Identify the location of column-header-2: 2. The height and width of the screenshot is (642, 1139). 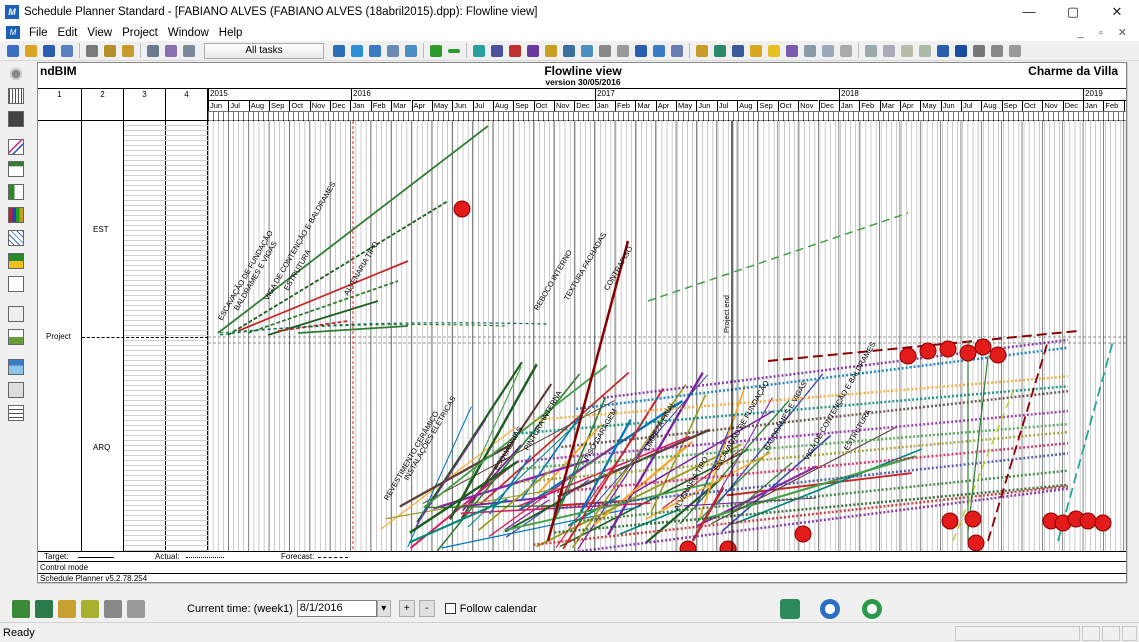
(103, 104).